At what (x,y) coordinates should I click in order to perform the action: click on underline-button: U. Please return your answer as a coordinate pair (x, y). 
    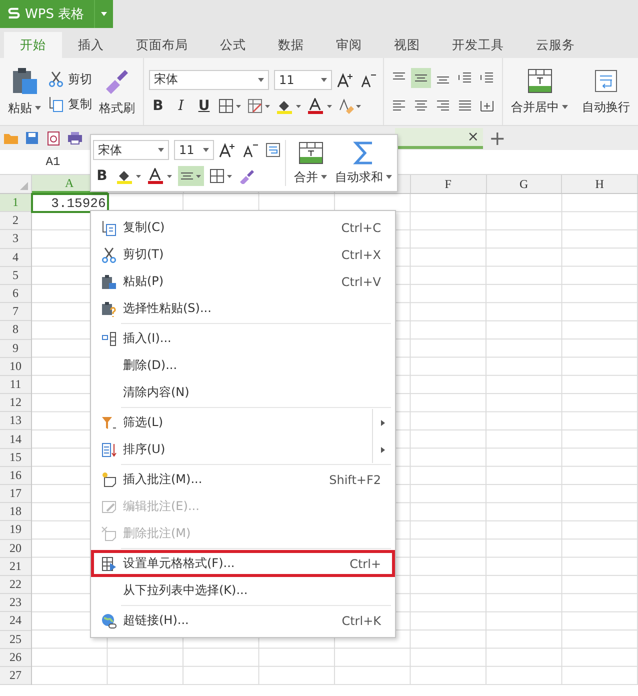
    Looking at the image, I should click on (204, 106).